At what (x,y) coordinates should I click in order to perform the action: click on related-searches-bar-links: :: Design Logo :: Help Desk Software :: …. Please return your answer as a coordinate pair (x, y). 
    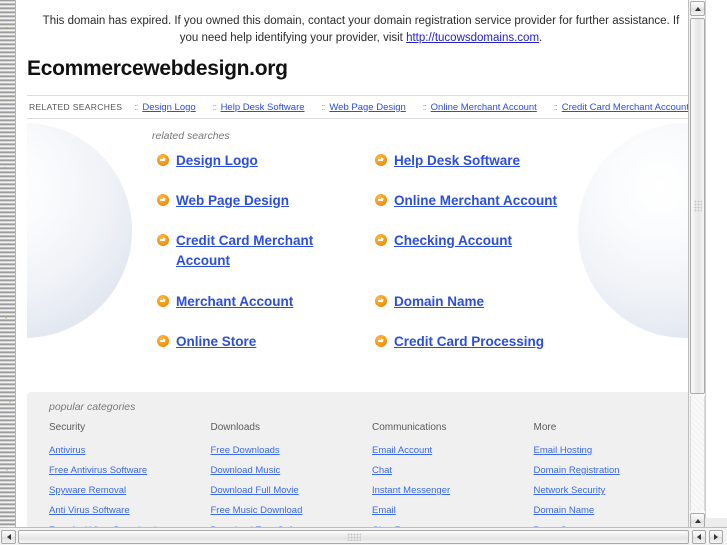
    Looking at the image, I should click on (413, 107).